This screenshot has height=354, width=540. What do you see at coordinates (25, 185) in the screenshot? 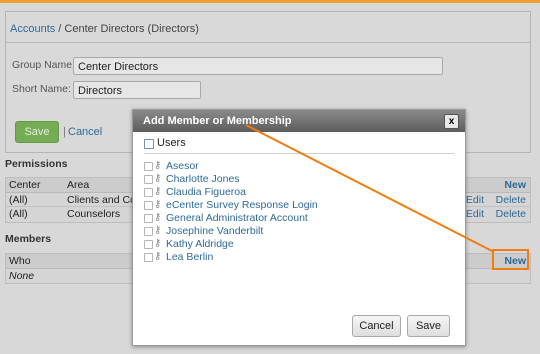
I see `column-center: Center` at bounding box center [25, 185].